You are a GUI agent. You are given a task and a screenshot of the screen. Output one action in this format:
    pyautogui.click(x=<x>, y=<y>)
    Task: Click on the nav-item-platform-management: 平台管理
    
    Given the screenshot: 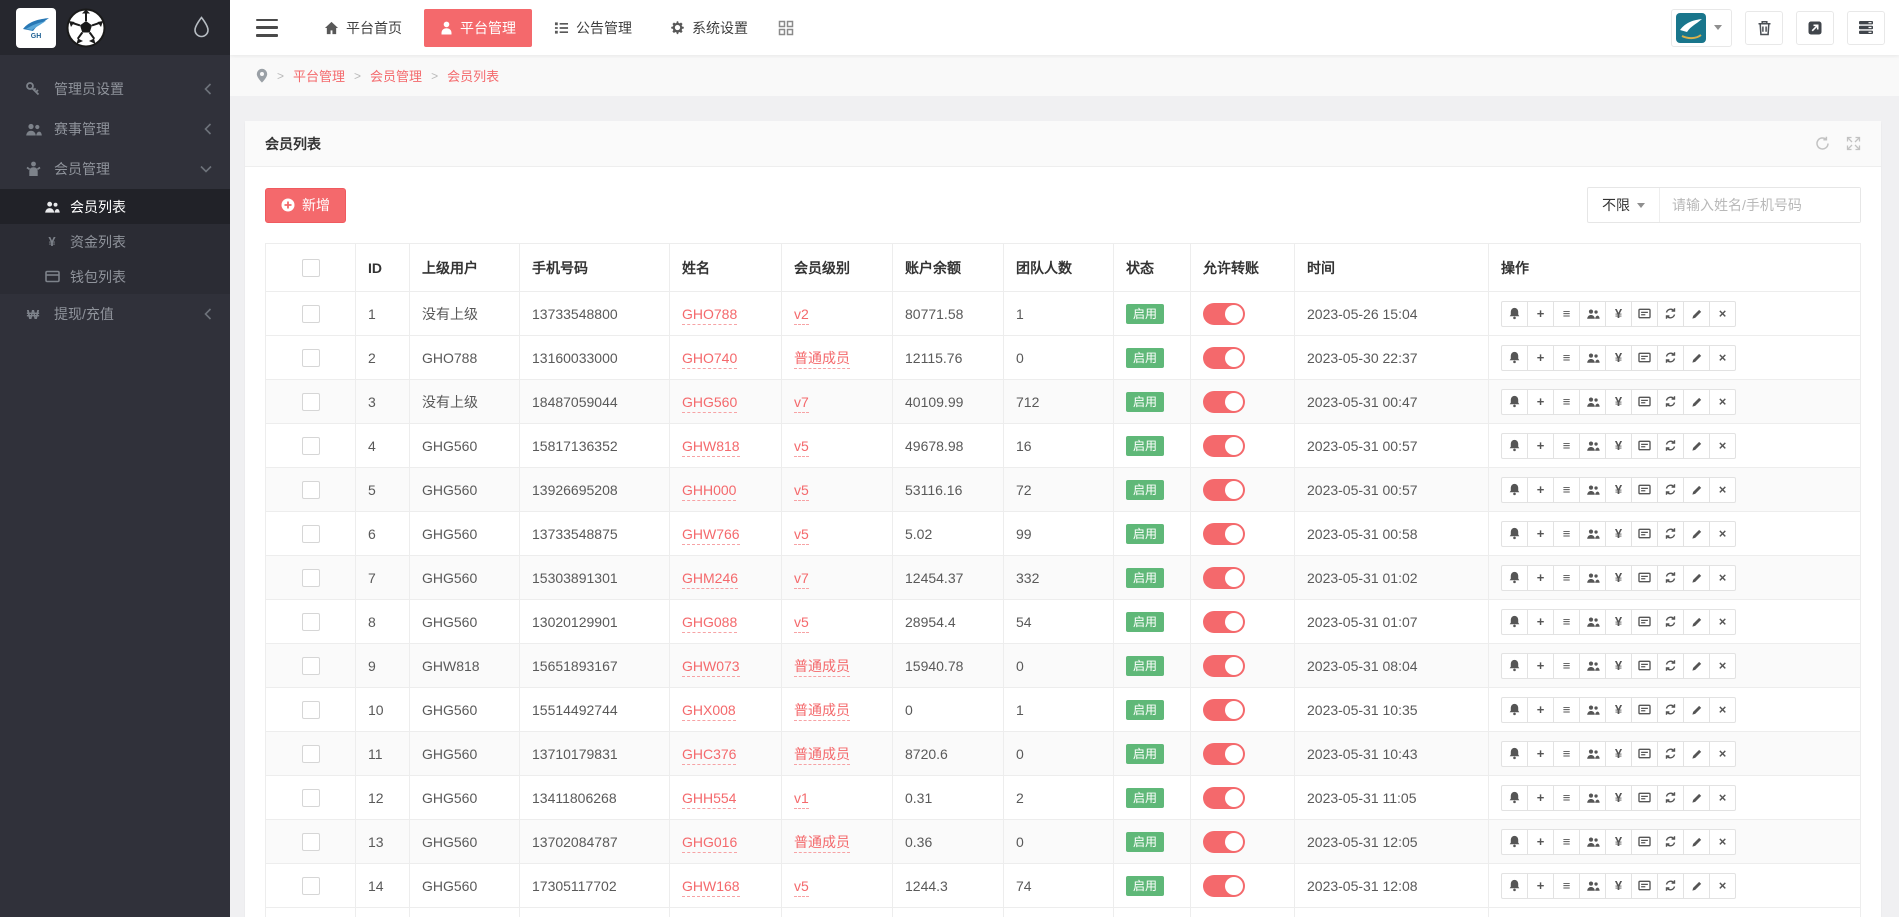 What is the action you would take?
    pyautogui.click(x=478, y=27)
    